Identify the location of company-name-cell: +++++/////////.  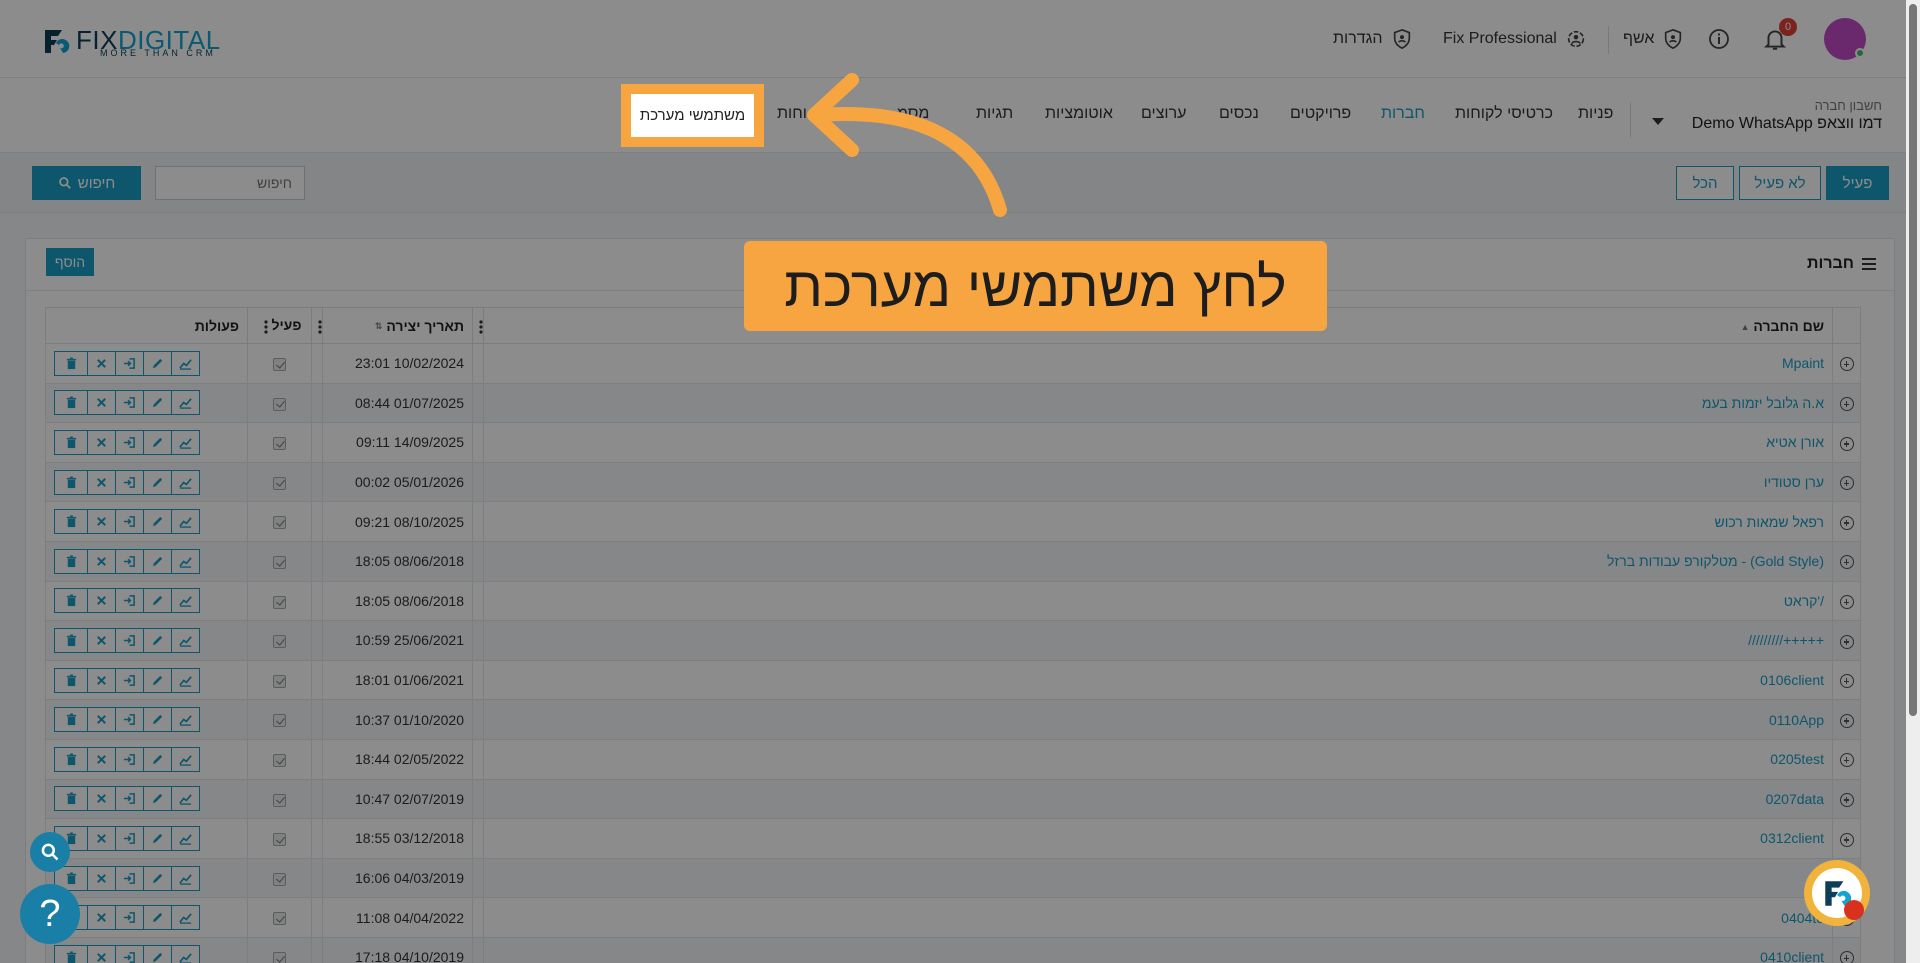
(1158, 640).